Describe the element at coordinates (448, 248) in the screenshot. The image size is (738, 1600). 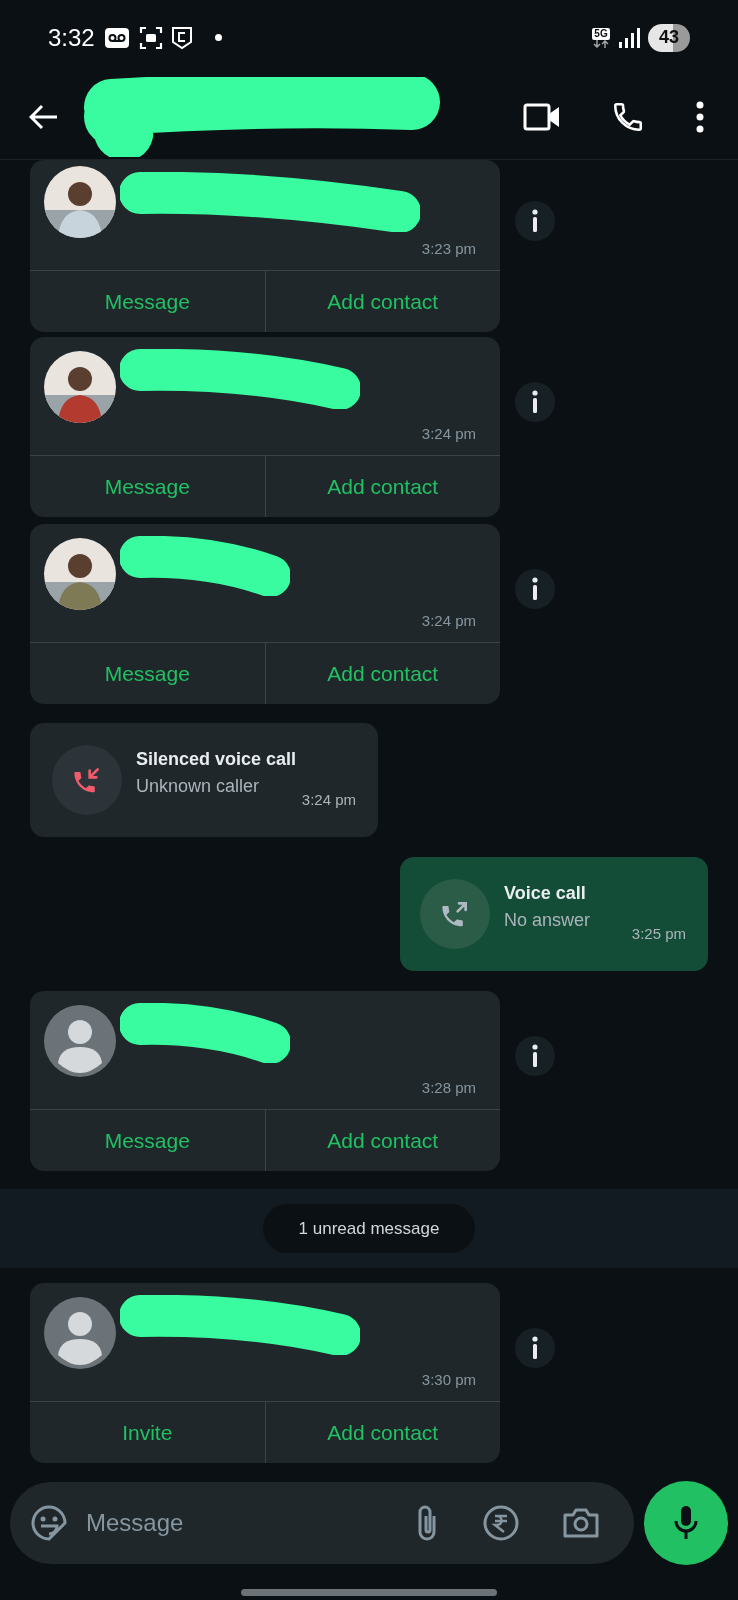
I see `message-time: 3:23 pm` at that location.